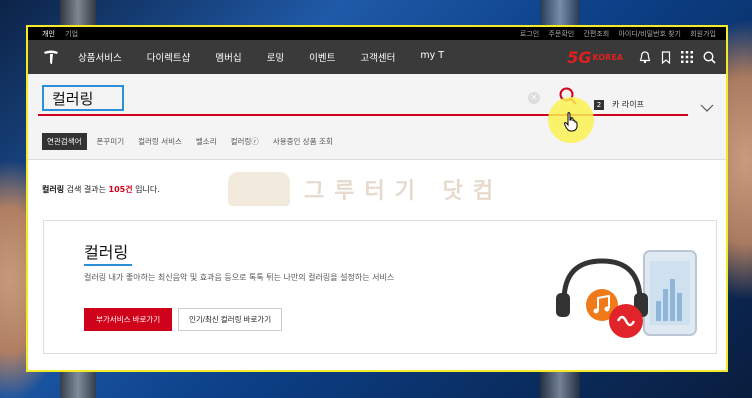  Describe the element at coordinates (228, 57) in the screenshot. I see `nav-item-membership: 멤버십` at that location.